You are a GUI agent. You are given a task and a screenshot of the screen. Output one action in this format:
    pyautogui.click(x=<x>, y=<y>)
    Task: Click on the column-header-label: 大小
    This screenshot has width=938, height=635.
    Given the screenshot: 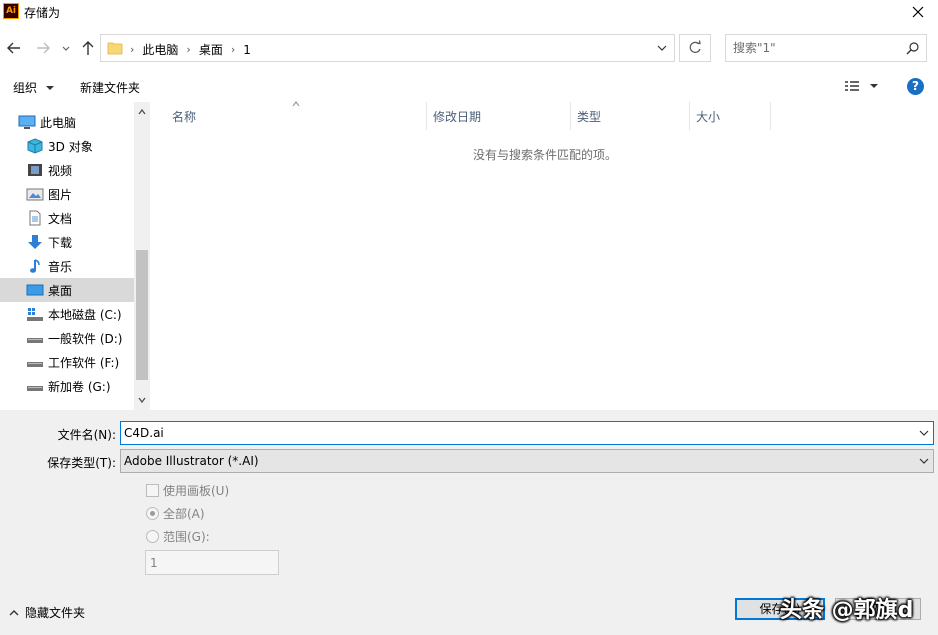 What is the action you would take?
    pyautogui.click(x=708, y=116)
    